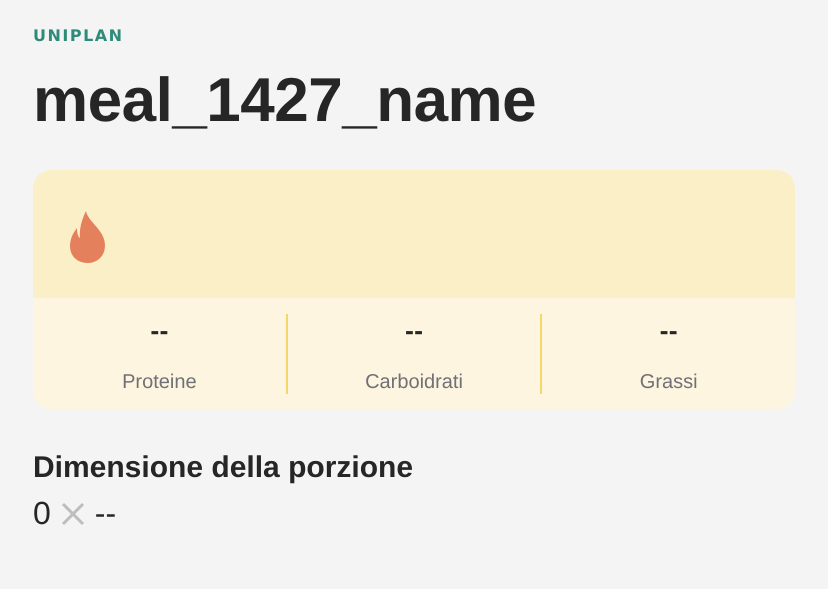 The width and height of the screenshot is (828, 589). What do you see at coordinates (88, 237) in the screenshot?
I see `flame-icon` at bounding box center [88, 237].